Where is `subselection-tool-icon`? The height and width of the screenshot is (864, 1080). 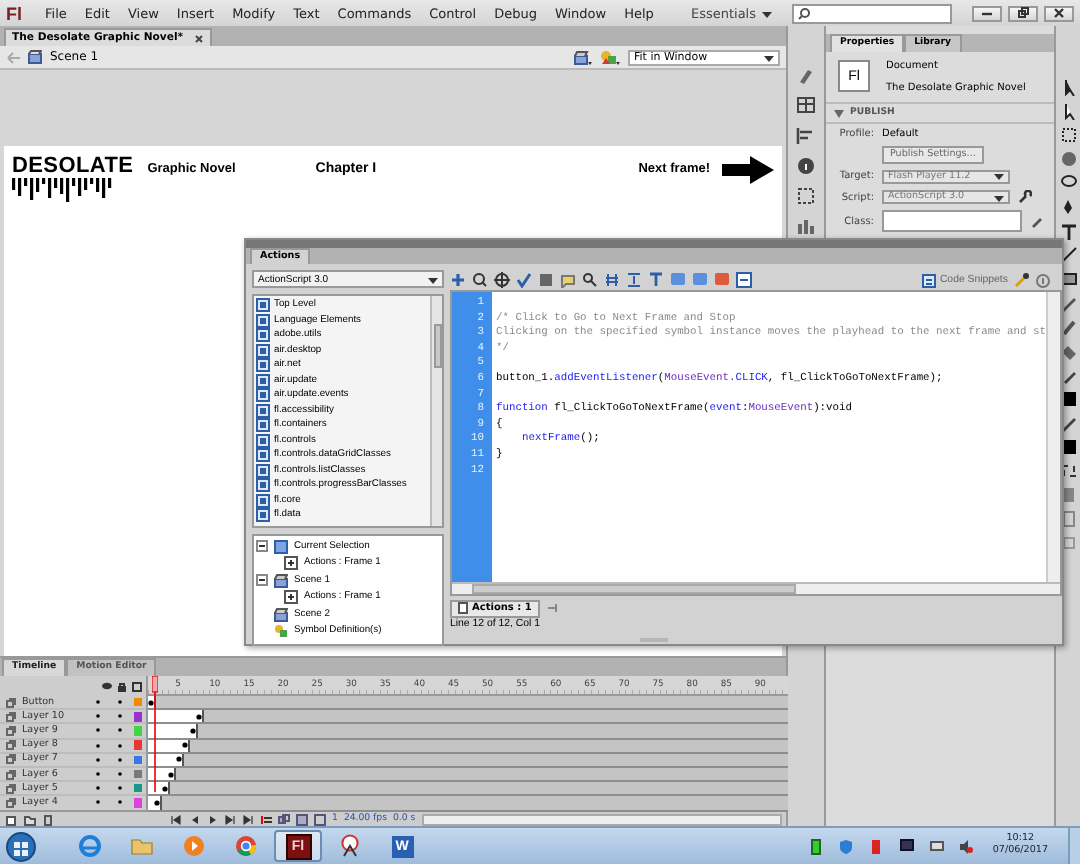
subselection-tool-icon is located at coordinates (1068, 111).